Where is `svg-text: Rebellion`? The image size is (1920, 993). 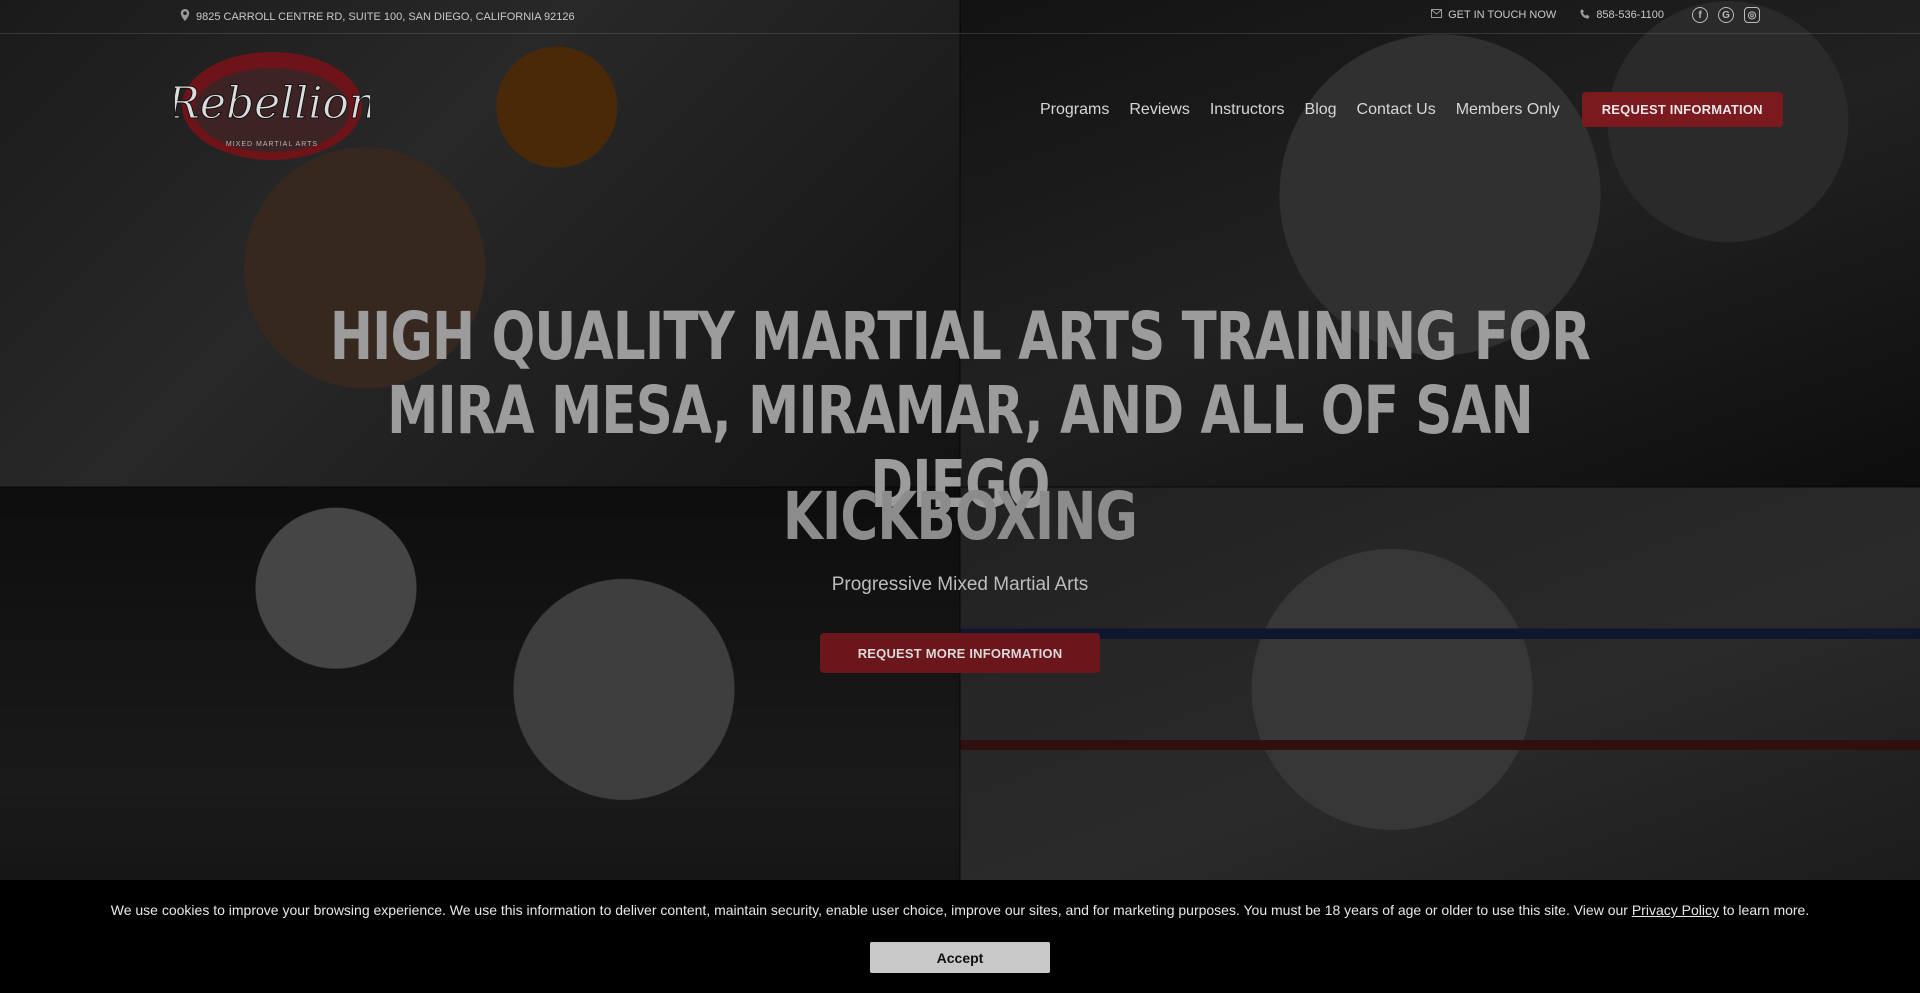
svg-text: Rebellion is located at coordinates (272, 103).